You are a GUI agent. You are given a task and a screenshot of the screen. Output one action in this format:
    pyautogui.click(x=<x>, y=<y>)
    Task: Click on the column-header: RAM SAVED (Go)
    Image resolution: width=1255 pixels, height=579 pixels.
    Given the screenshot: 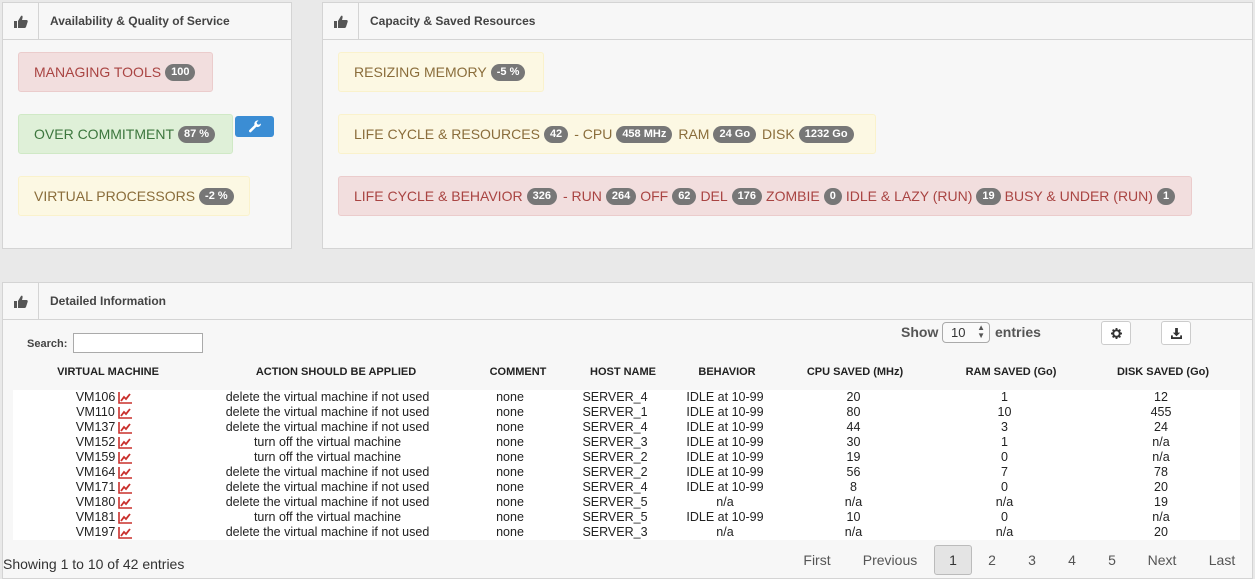 What is the action you would take?
    pyautogui.click(x=1011, y=372)
    